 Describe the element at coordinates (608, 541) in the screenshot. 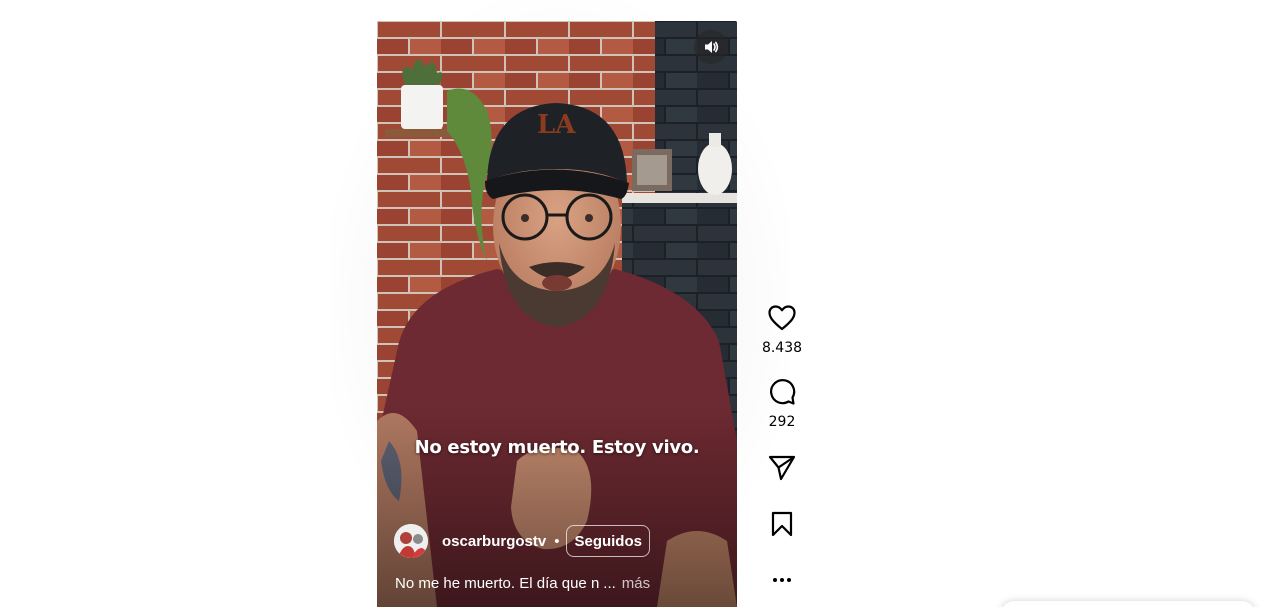

I see `following-button: Seguidos` at that location.